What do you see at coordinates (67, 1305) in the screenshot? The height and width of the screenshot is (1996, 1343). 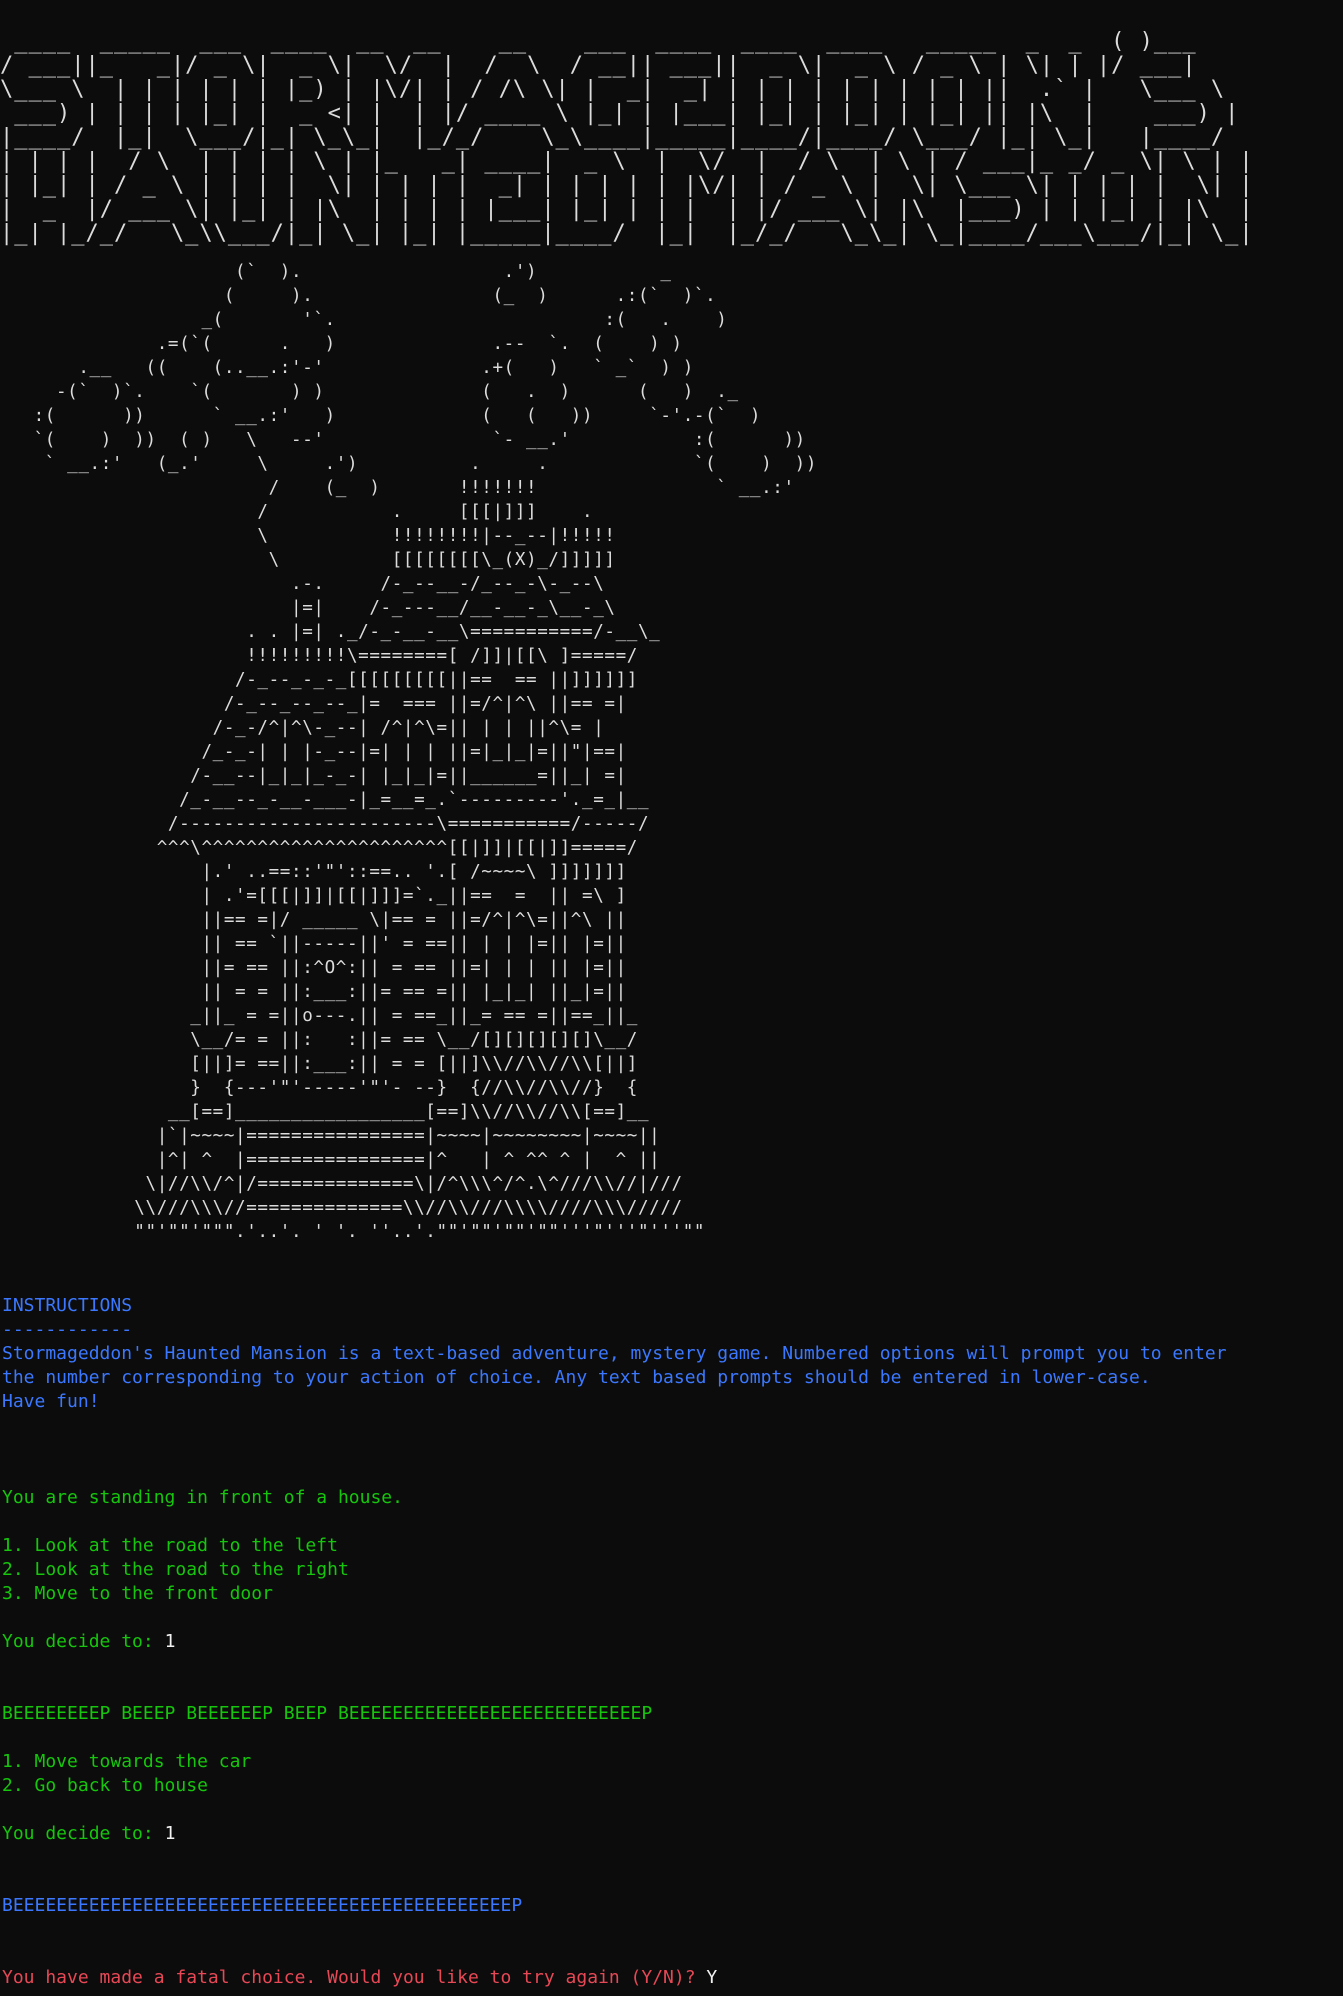 I see `instructions-heading: INSTRUCTIONS` at bounding box center [67, 1305].